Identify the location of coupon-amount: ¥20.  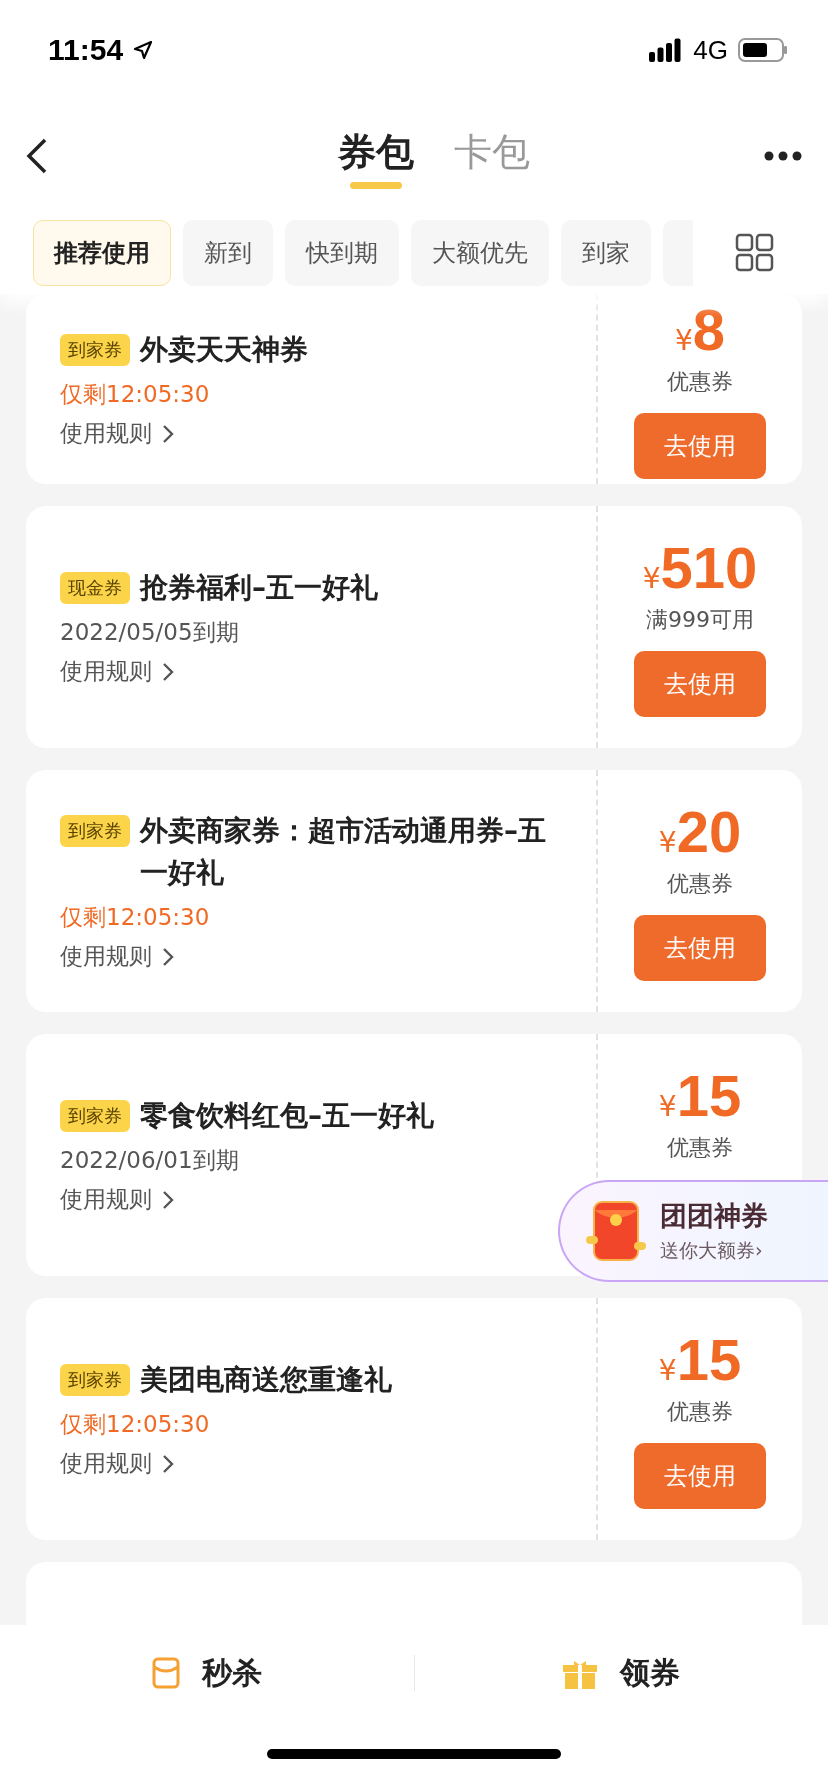
(700, 832).